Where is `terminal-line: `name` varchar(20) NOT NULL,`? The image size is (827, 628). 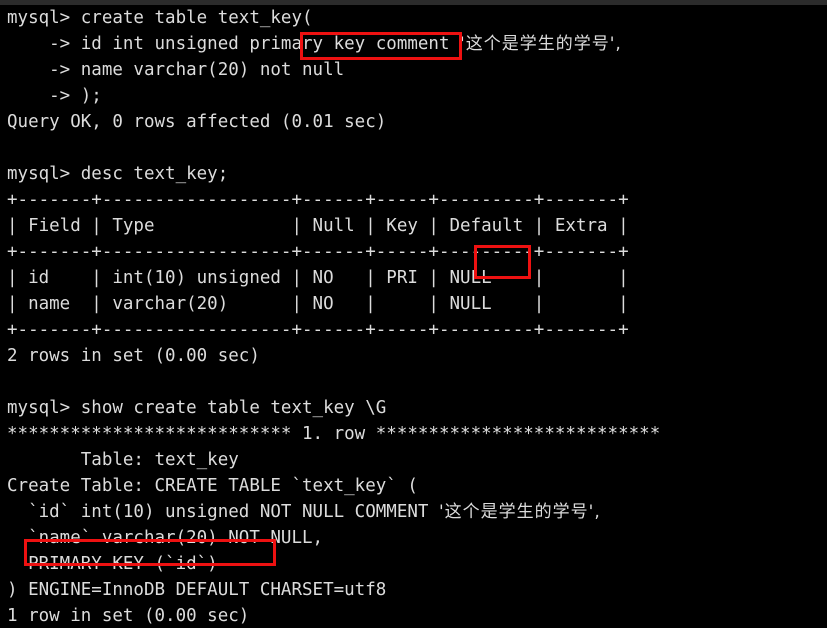
terminal-line: `name` varchar(20) NOT NULL, is located at coordinates (165, 538).